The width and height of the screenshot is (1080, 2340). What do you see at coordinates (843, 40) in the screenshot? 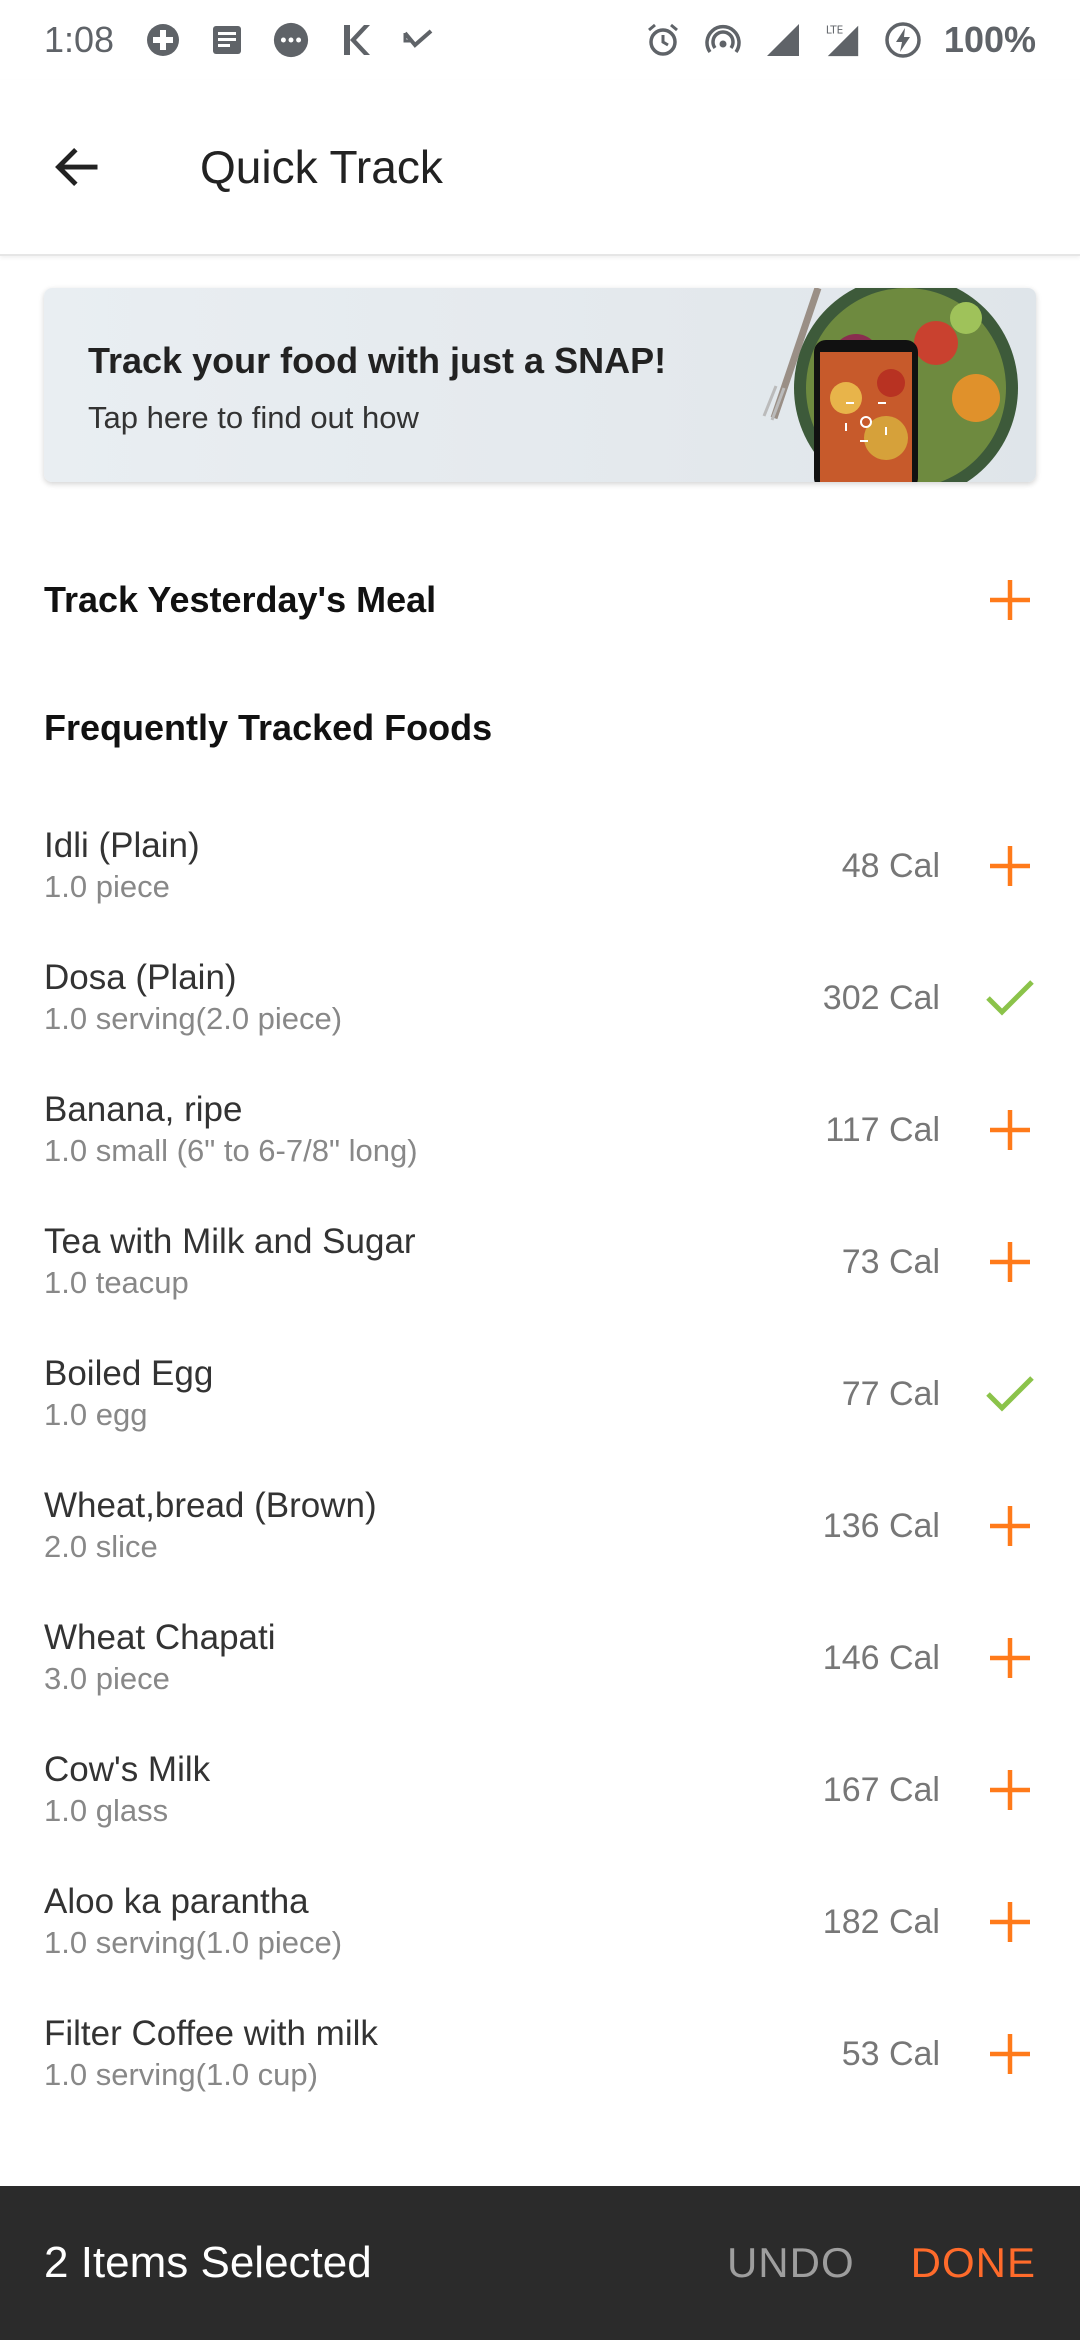
I see `lte-signal-icon: LTE` at bounding box center [843, 40].